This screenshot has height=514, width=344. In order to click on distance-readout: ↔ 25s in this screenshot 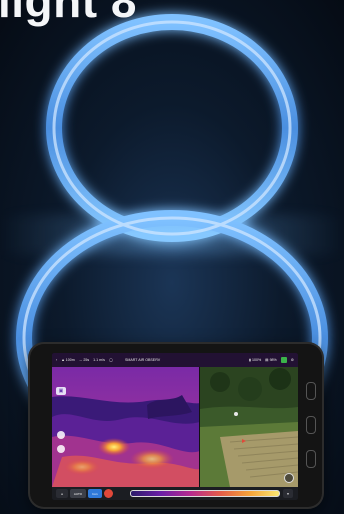, I will do `click(84, 360)`.